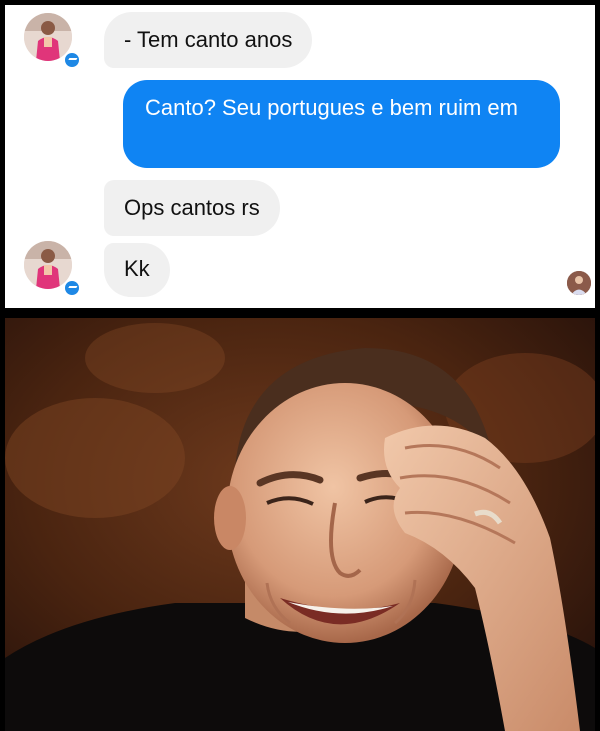 This screenshot has width=600, height=731. Describe the element at coordinates (579, 283) in the screenshot. I see `seen-avatar-icon` at that location.